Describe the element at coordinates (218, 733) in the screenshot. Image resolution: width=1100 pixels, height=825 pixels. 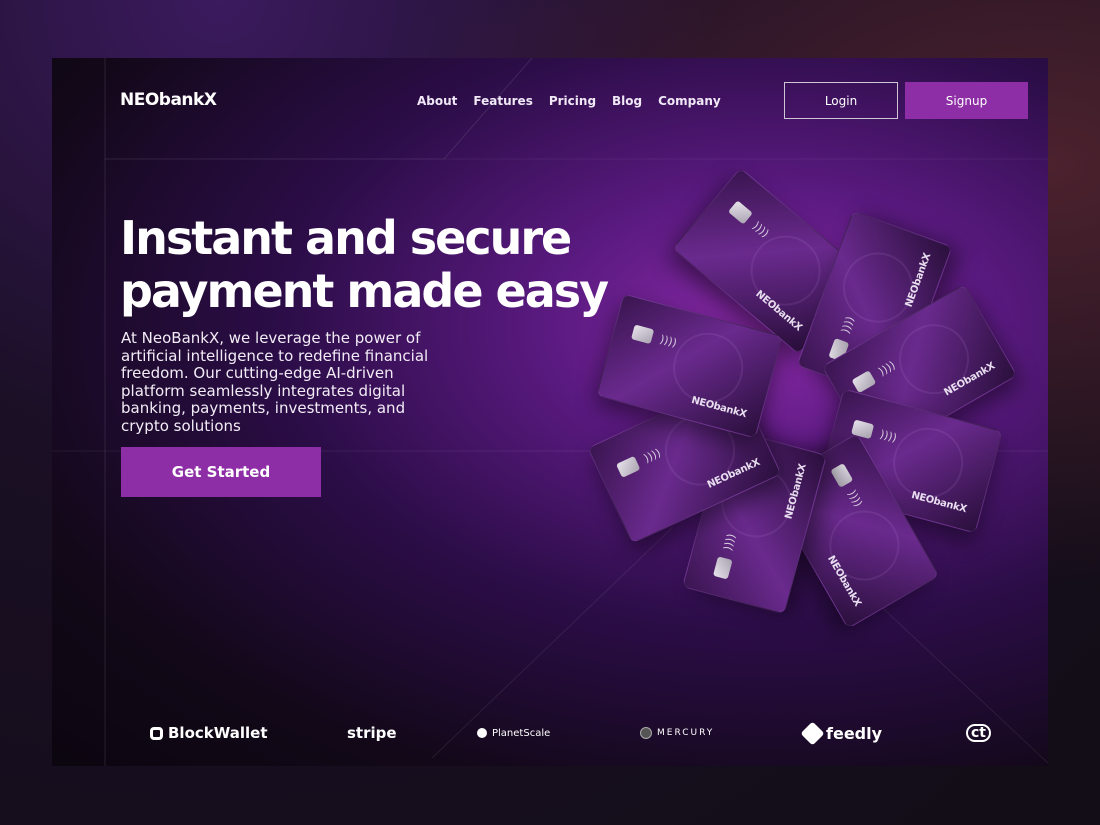
I see `partner-name: BlockWallet` at that location.